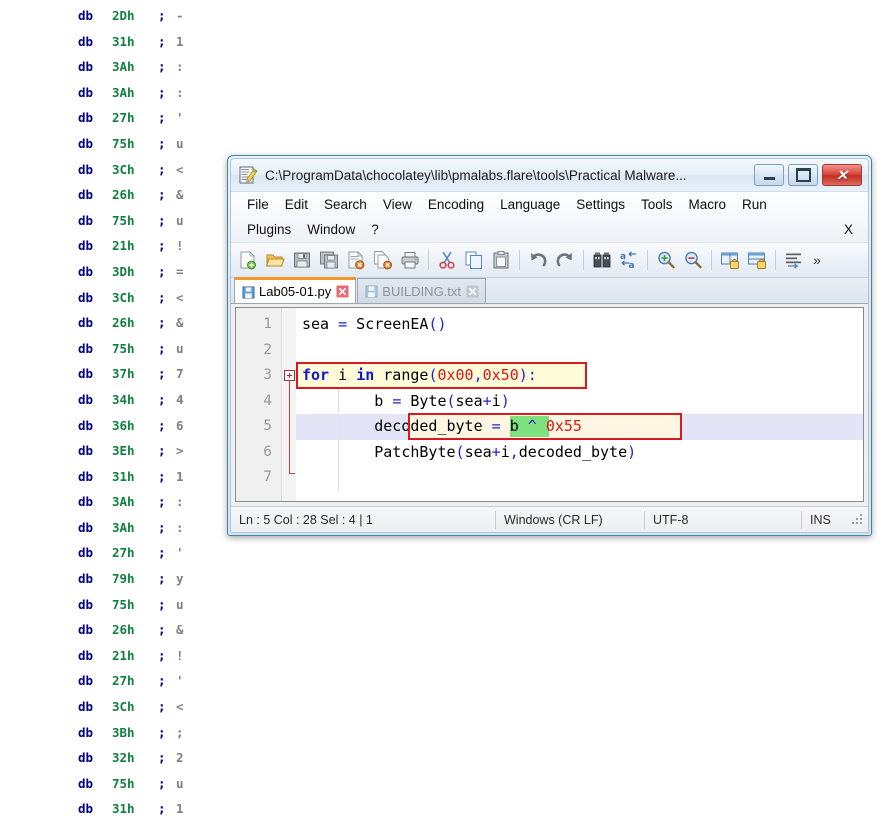 This screenshot has width=892, height=822. I want to click on find-icon, so click(602, 260).